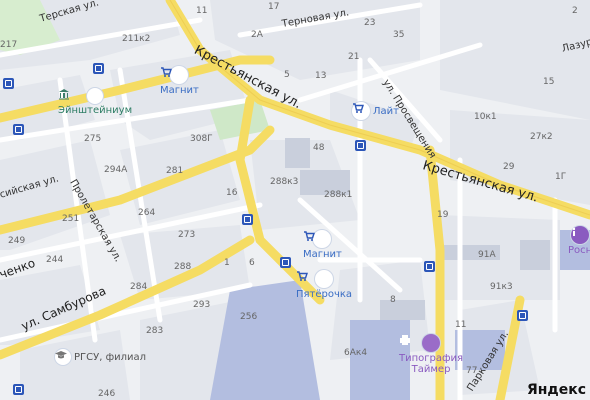 Image resolution: width=590 pixels, height=400 pixels. Describe the element at coordinates (580, 235) in the screenshot. I see `info-icon` at that location.